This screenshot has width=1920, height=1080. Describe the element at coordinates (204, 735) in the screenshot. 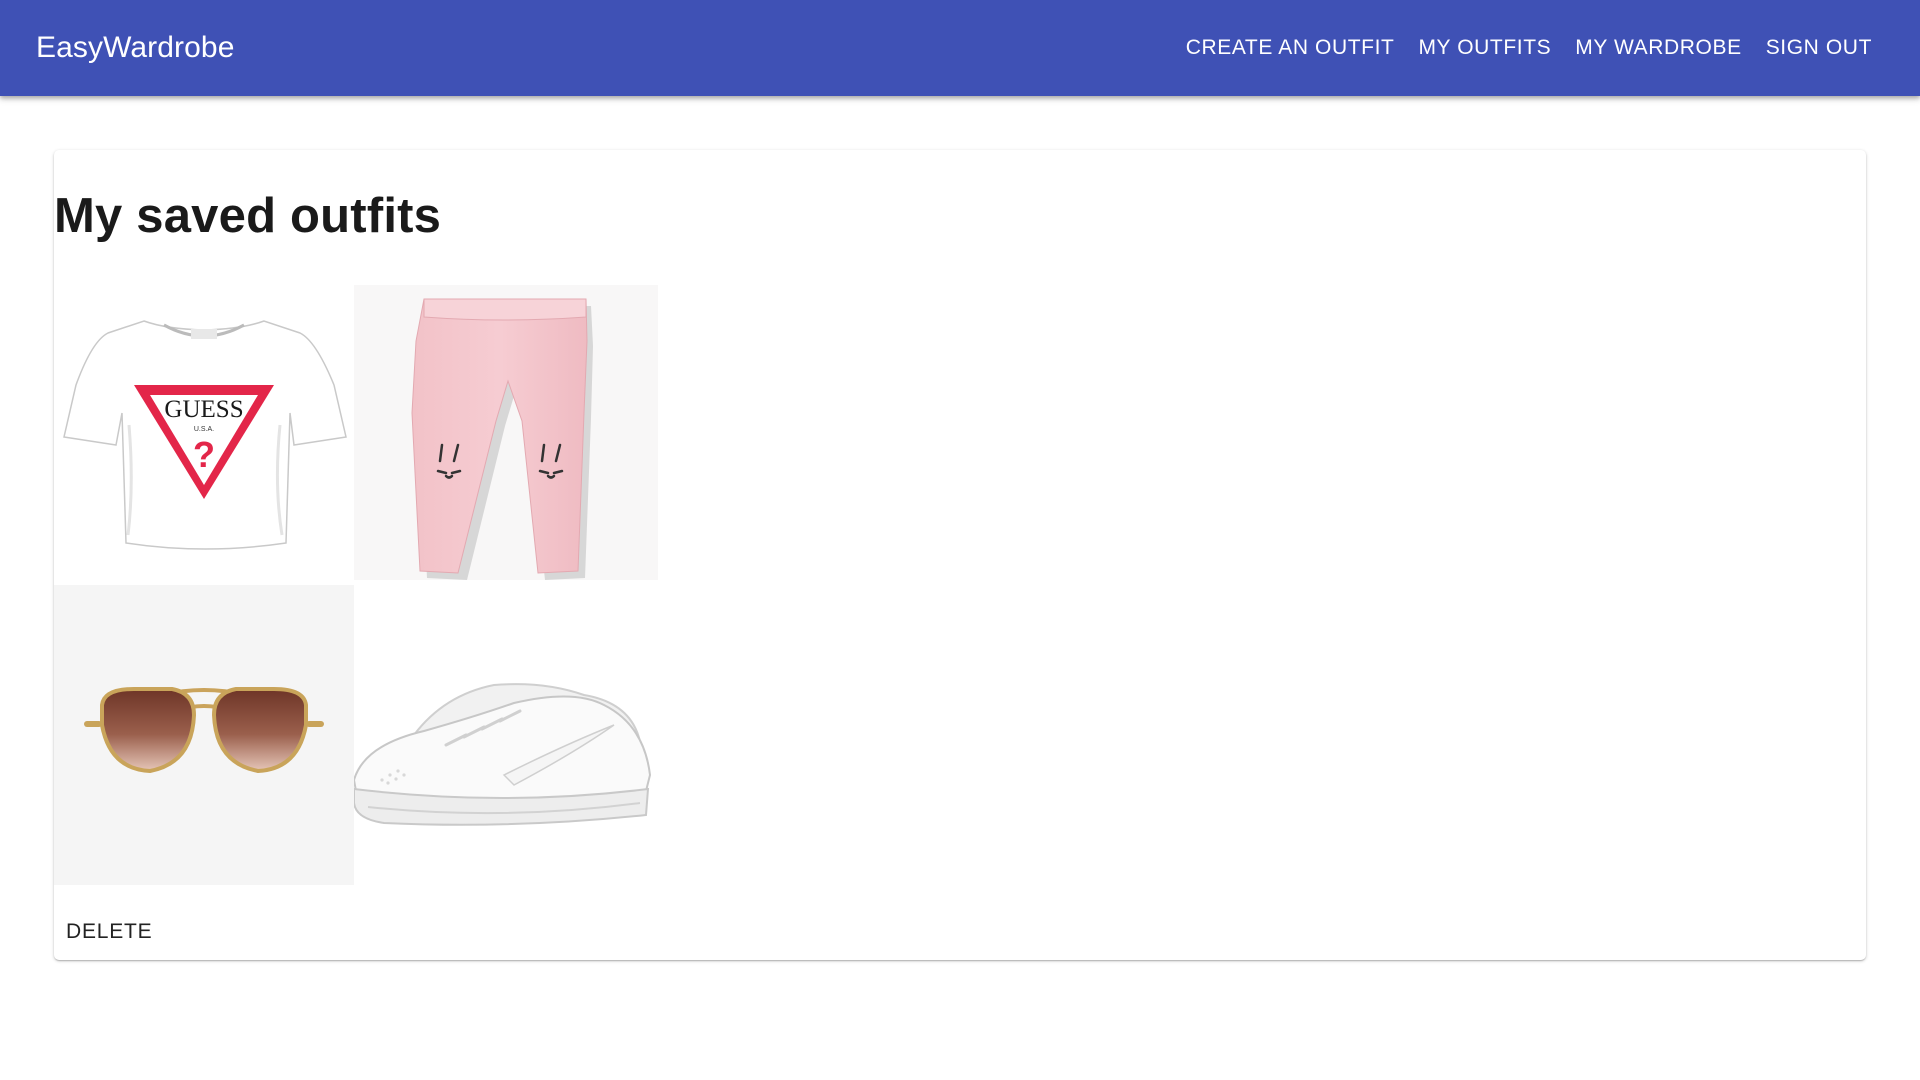

I see `sunglasses-image` at that location.